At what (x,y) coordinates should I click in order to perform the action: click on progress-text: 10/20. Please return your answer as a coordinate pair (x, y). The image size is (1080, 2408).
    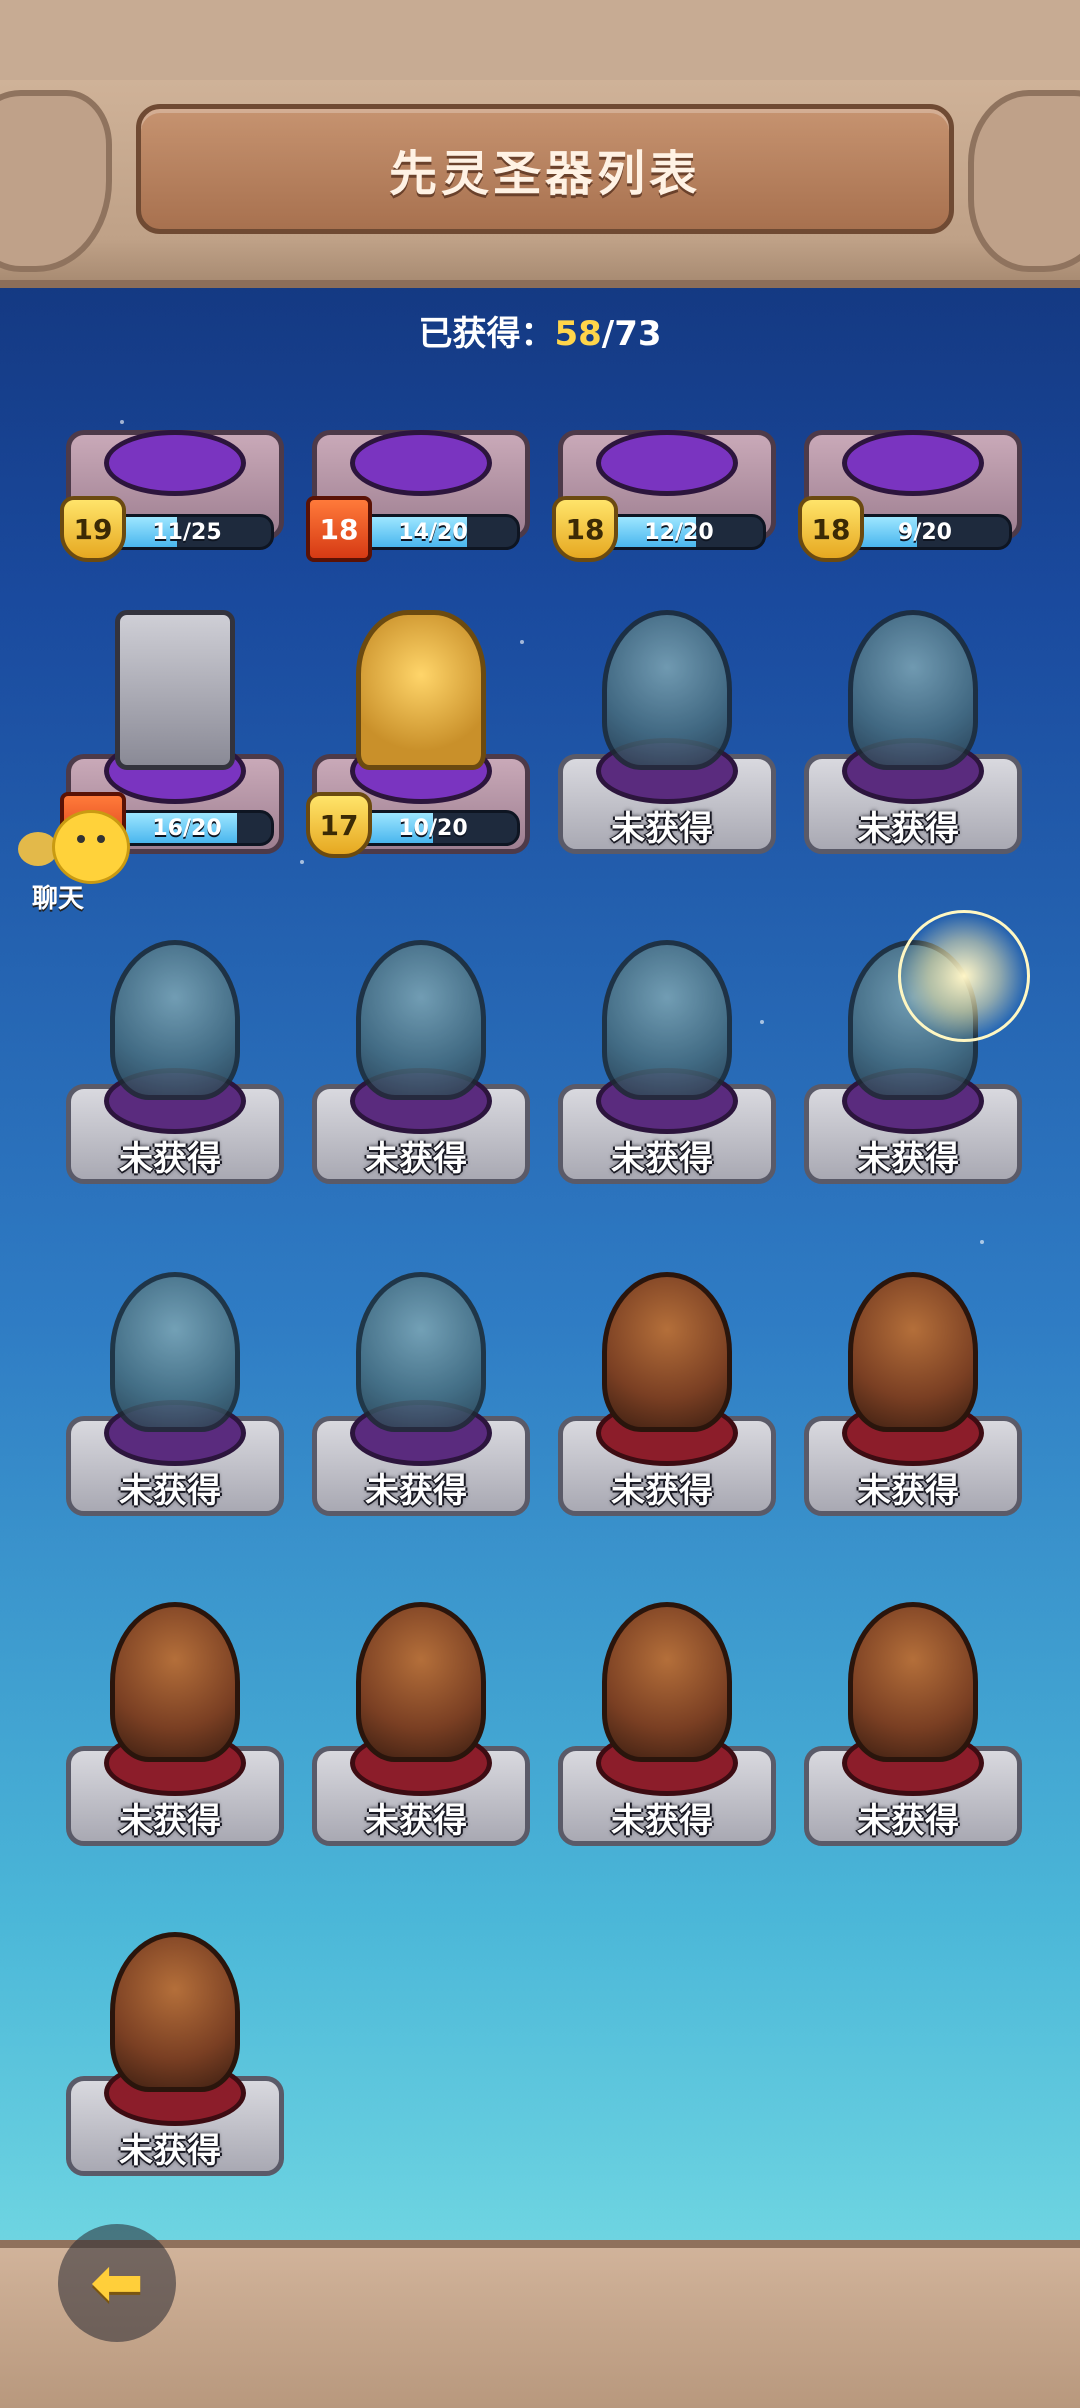
    Looking at the image, I should click on (433, 828).